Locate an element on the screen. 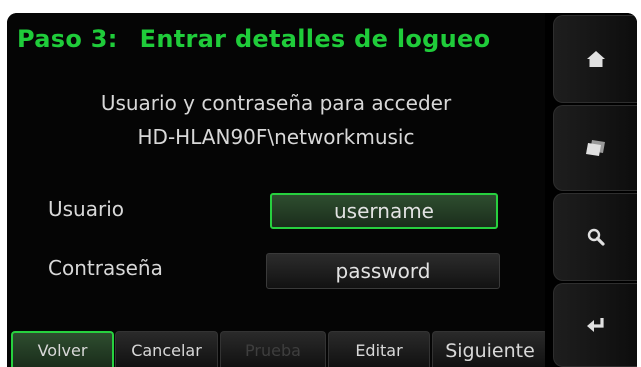 The height and width of the screenshot is (367, 641). password-label: Contraseña is located at coordinates (105, 268).